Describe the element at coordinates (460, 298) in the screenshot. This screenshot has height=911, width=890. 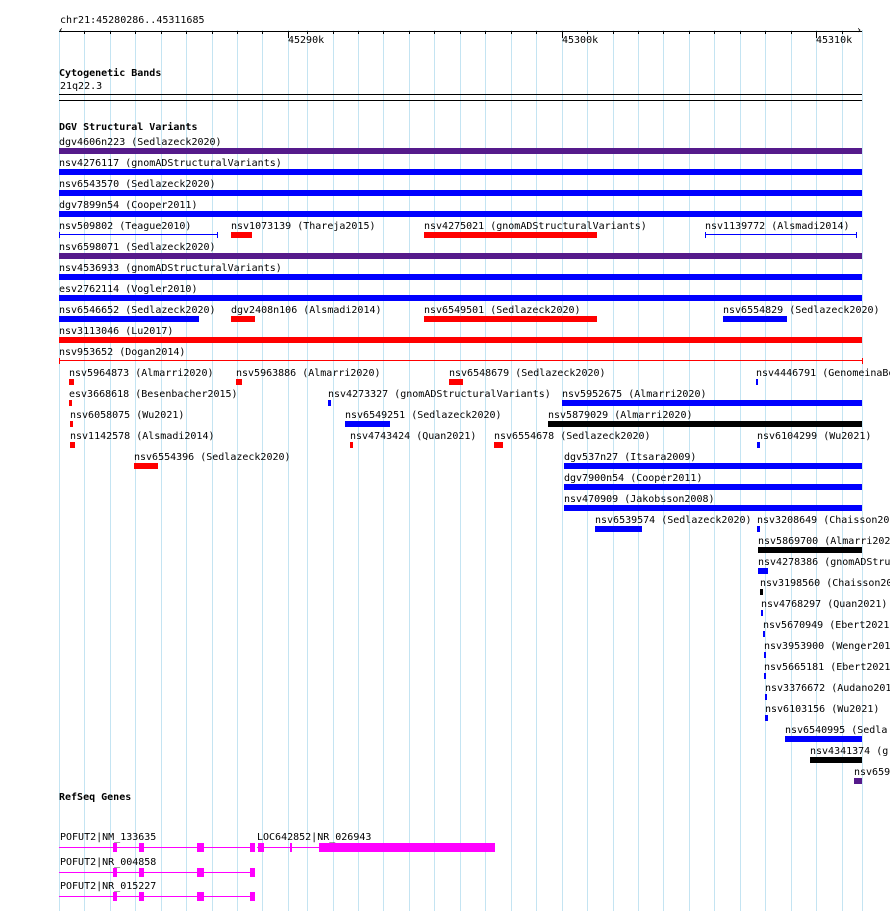
I see `feature-bar-esv2762114` at that location.